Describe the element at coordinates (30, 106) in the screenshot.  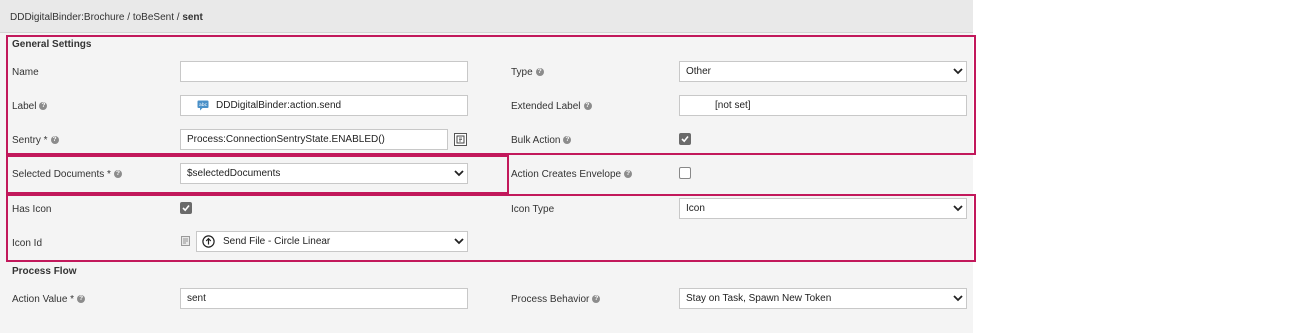
I see `label-label: Label?` at that location.